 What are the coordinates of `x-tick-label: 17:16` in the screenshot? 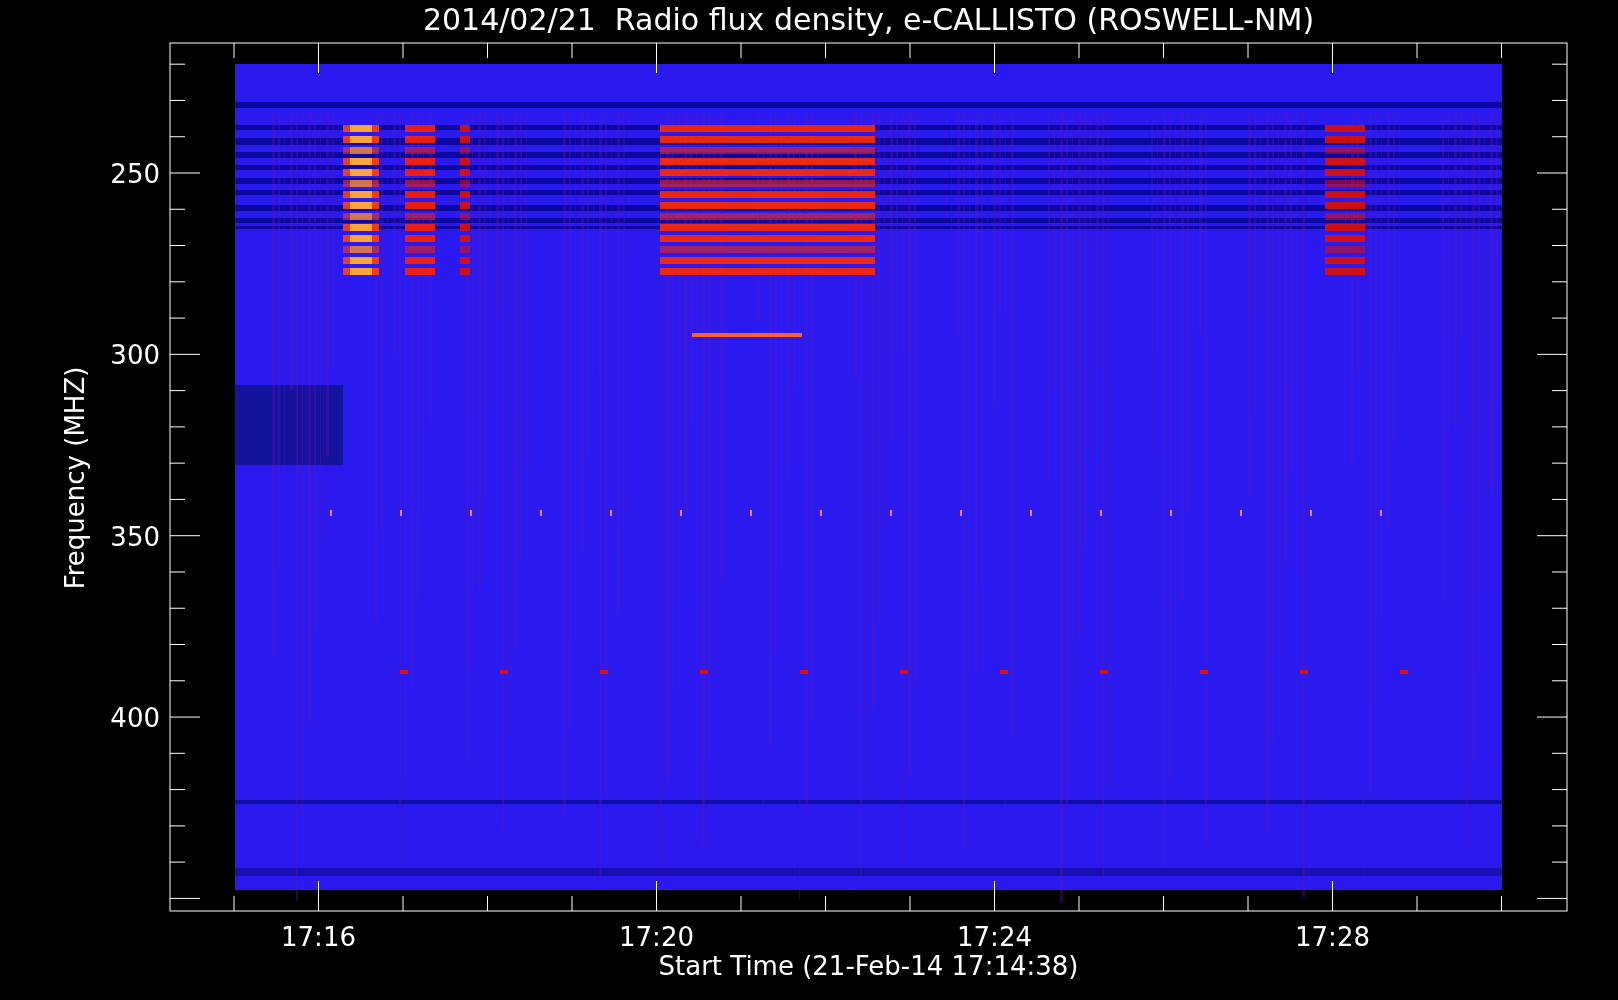 It's located at (318, 937).